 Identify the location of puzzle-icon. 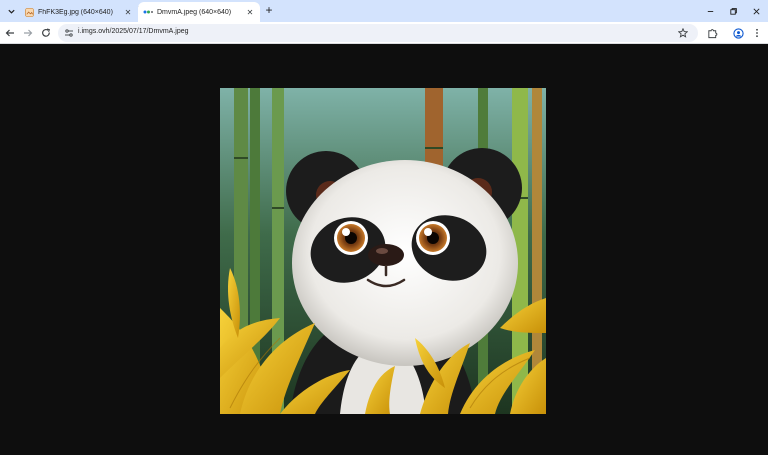
(712, 33).